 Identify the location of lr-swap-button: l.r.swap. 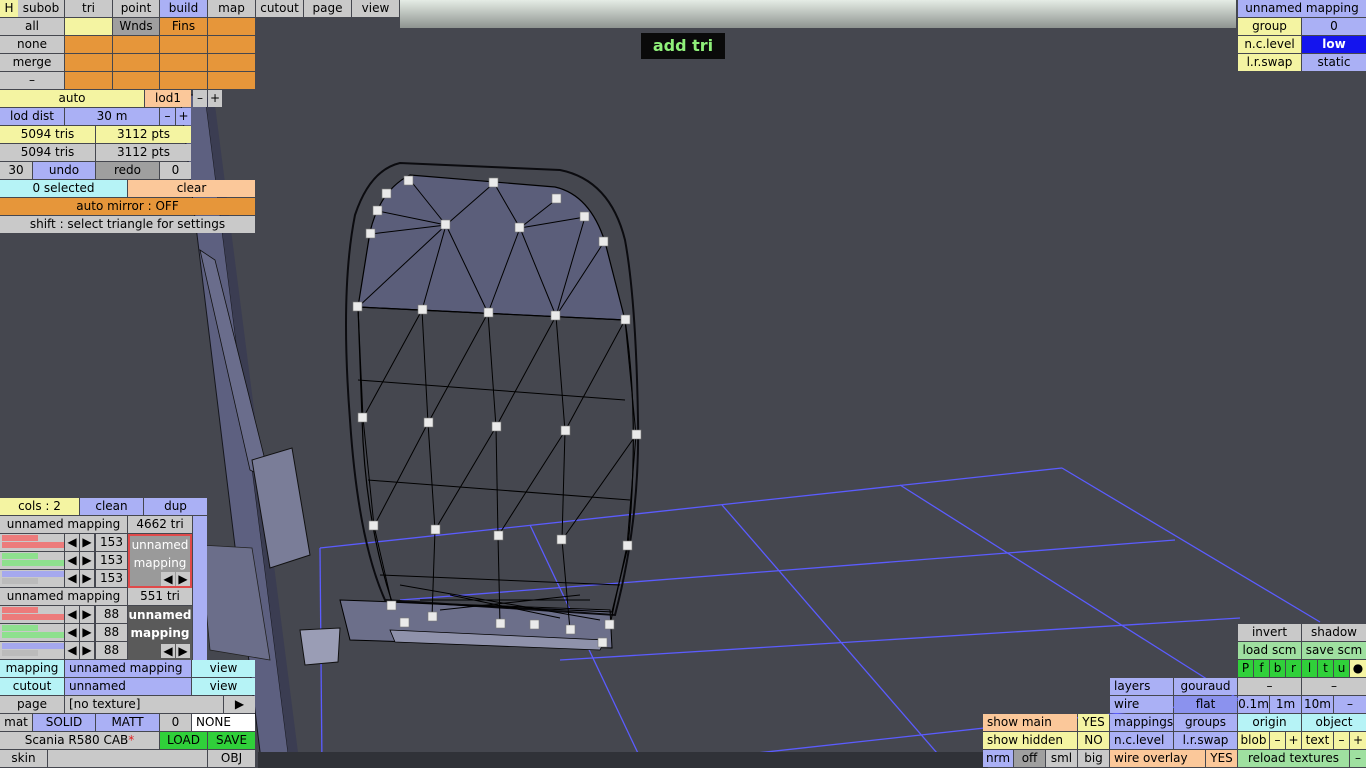
(1205, 740).